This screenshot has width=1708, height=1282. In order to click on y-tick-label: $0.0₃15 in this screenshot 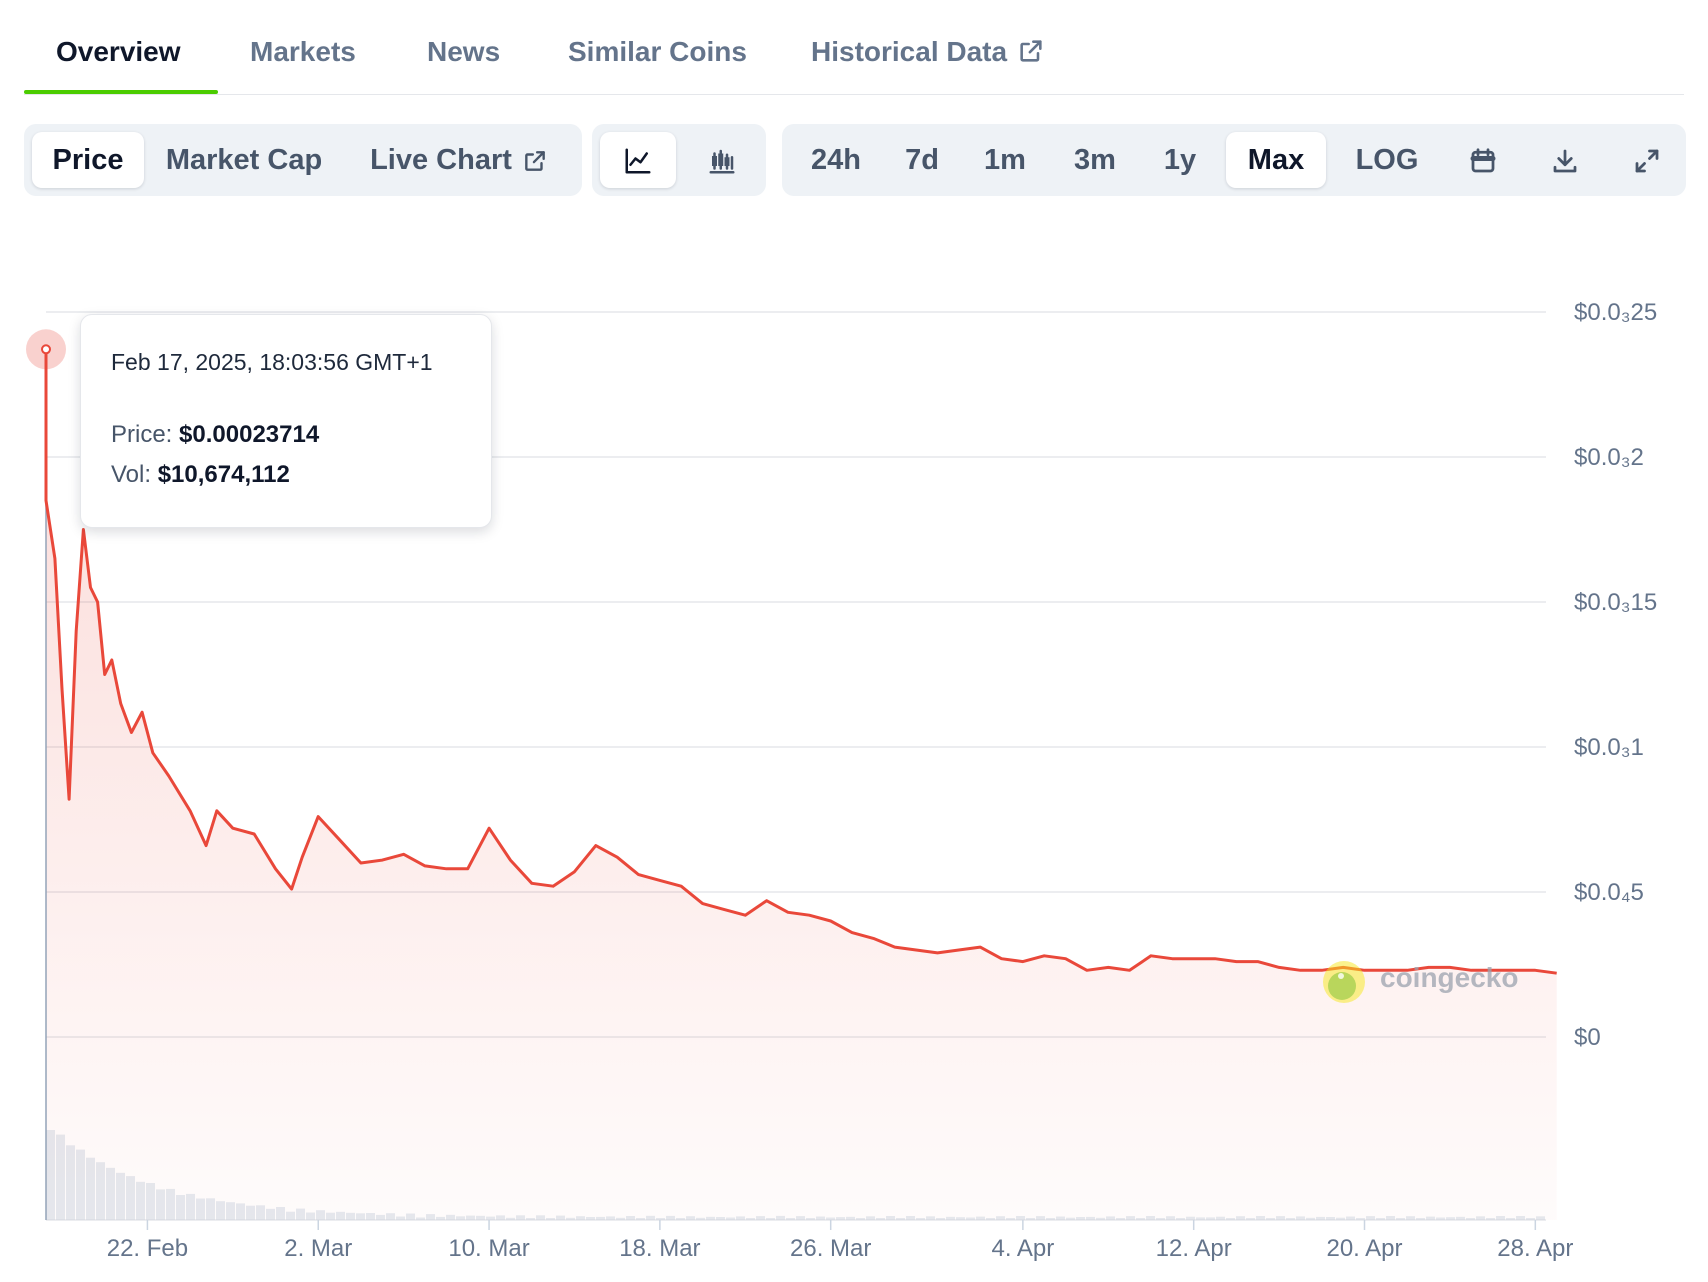, I will do `click(1615, 602)`.